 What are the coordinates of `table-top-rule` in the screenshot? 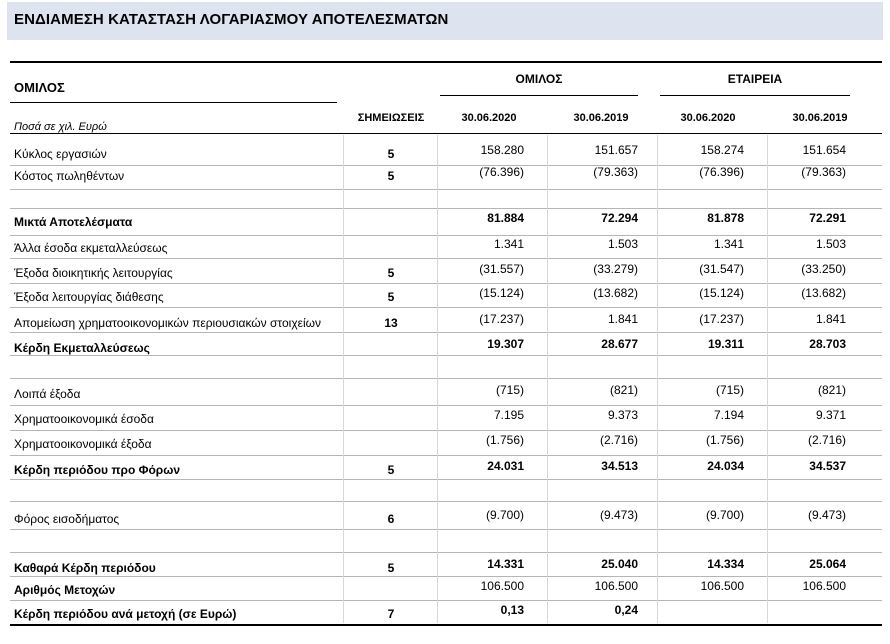 It's located at (446, 62).